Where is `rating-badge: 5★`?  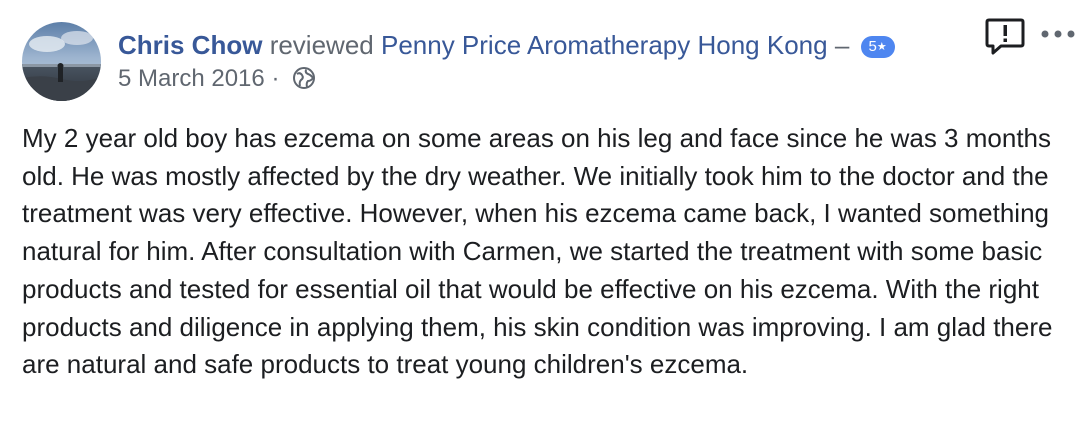 rating-badge: 5★ is located at coordinates (877, 47).